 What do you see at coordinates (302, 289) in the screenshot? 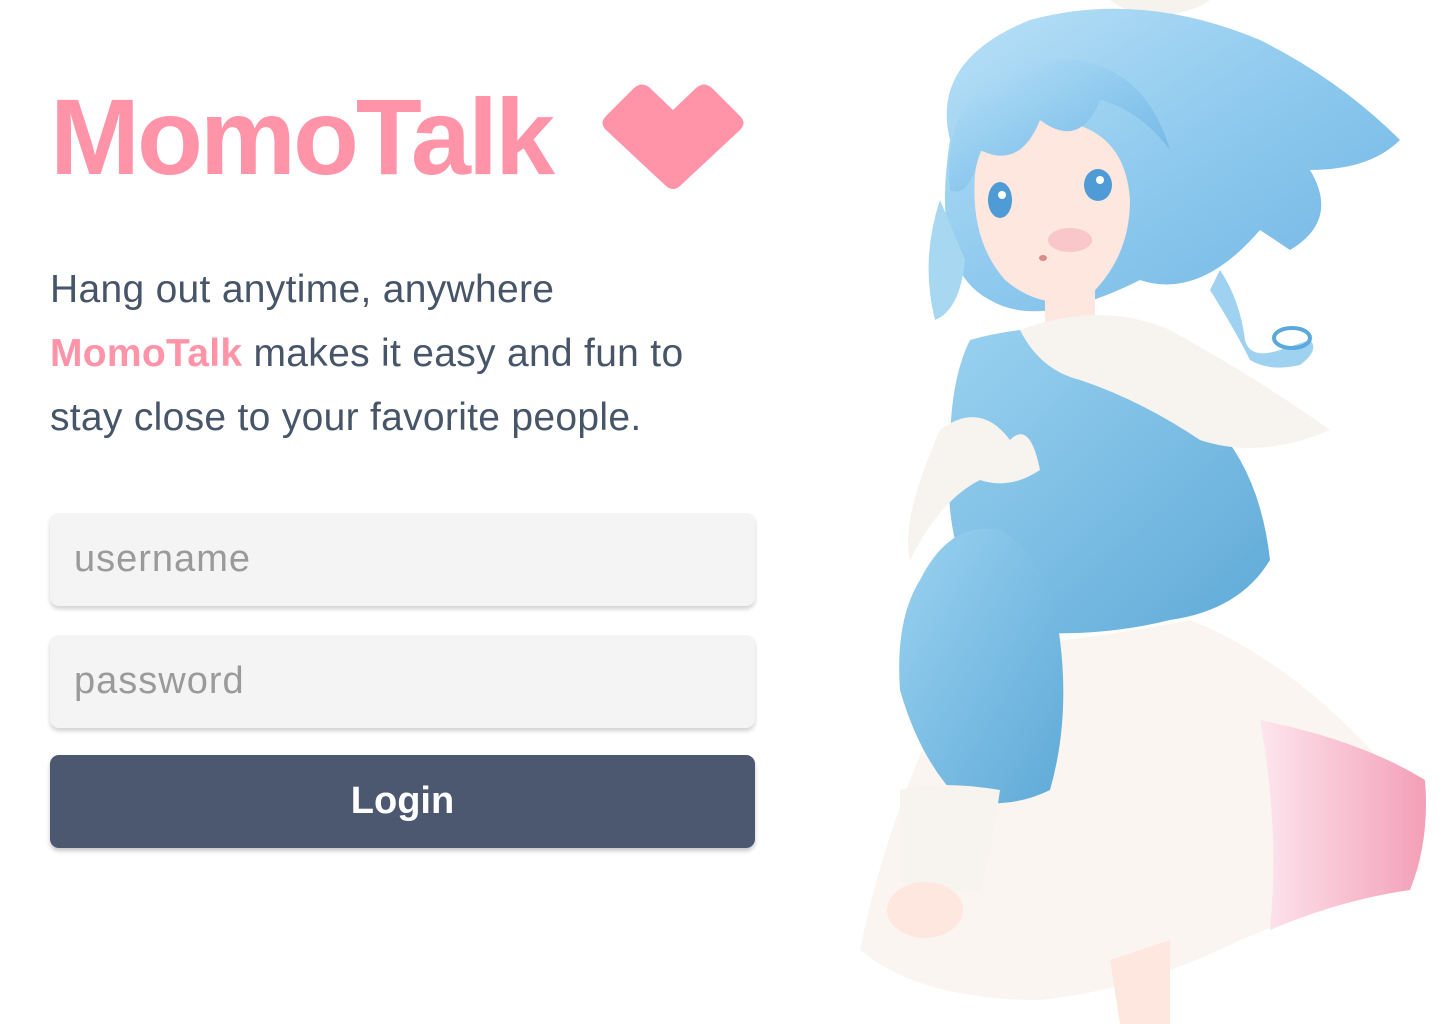
I see `tagline-line-1: Hang out anytime, anywhere` at bounding box center [302, 289].